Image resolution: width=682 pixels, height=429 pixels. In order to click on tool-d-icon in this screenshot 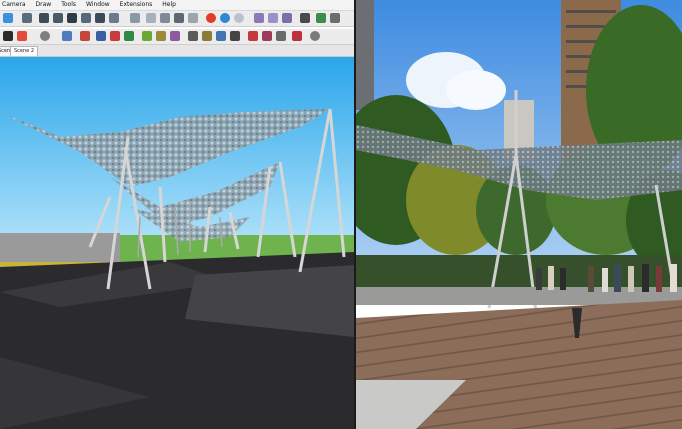, I will do `click(253, 36)`.